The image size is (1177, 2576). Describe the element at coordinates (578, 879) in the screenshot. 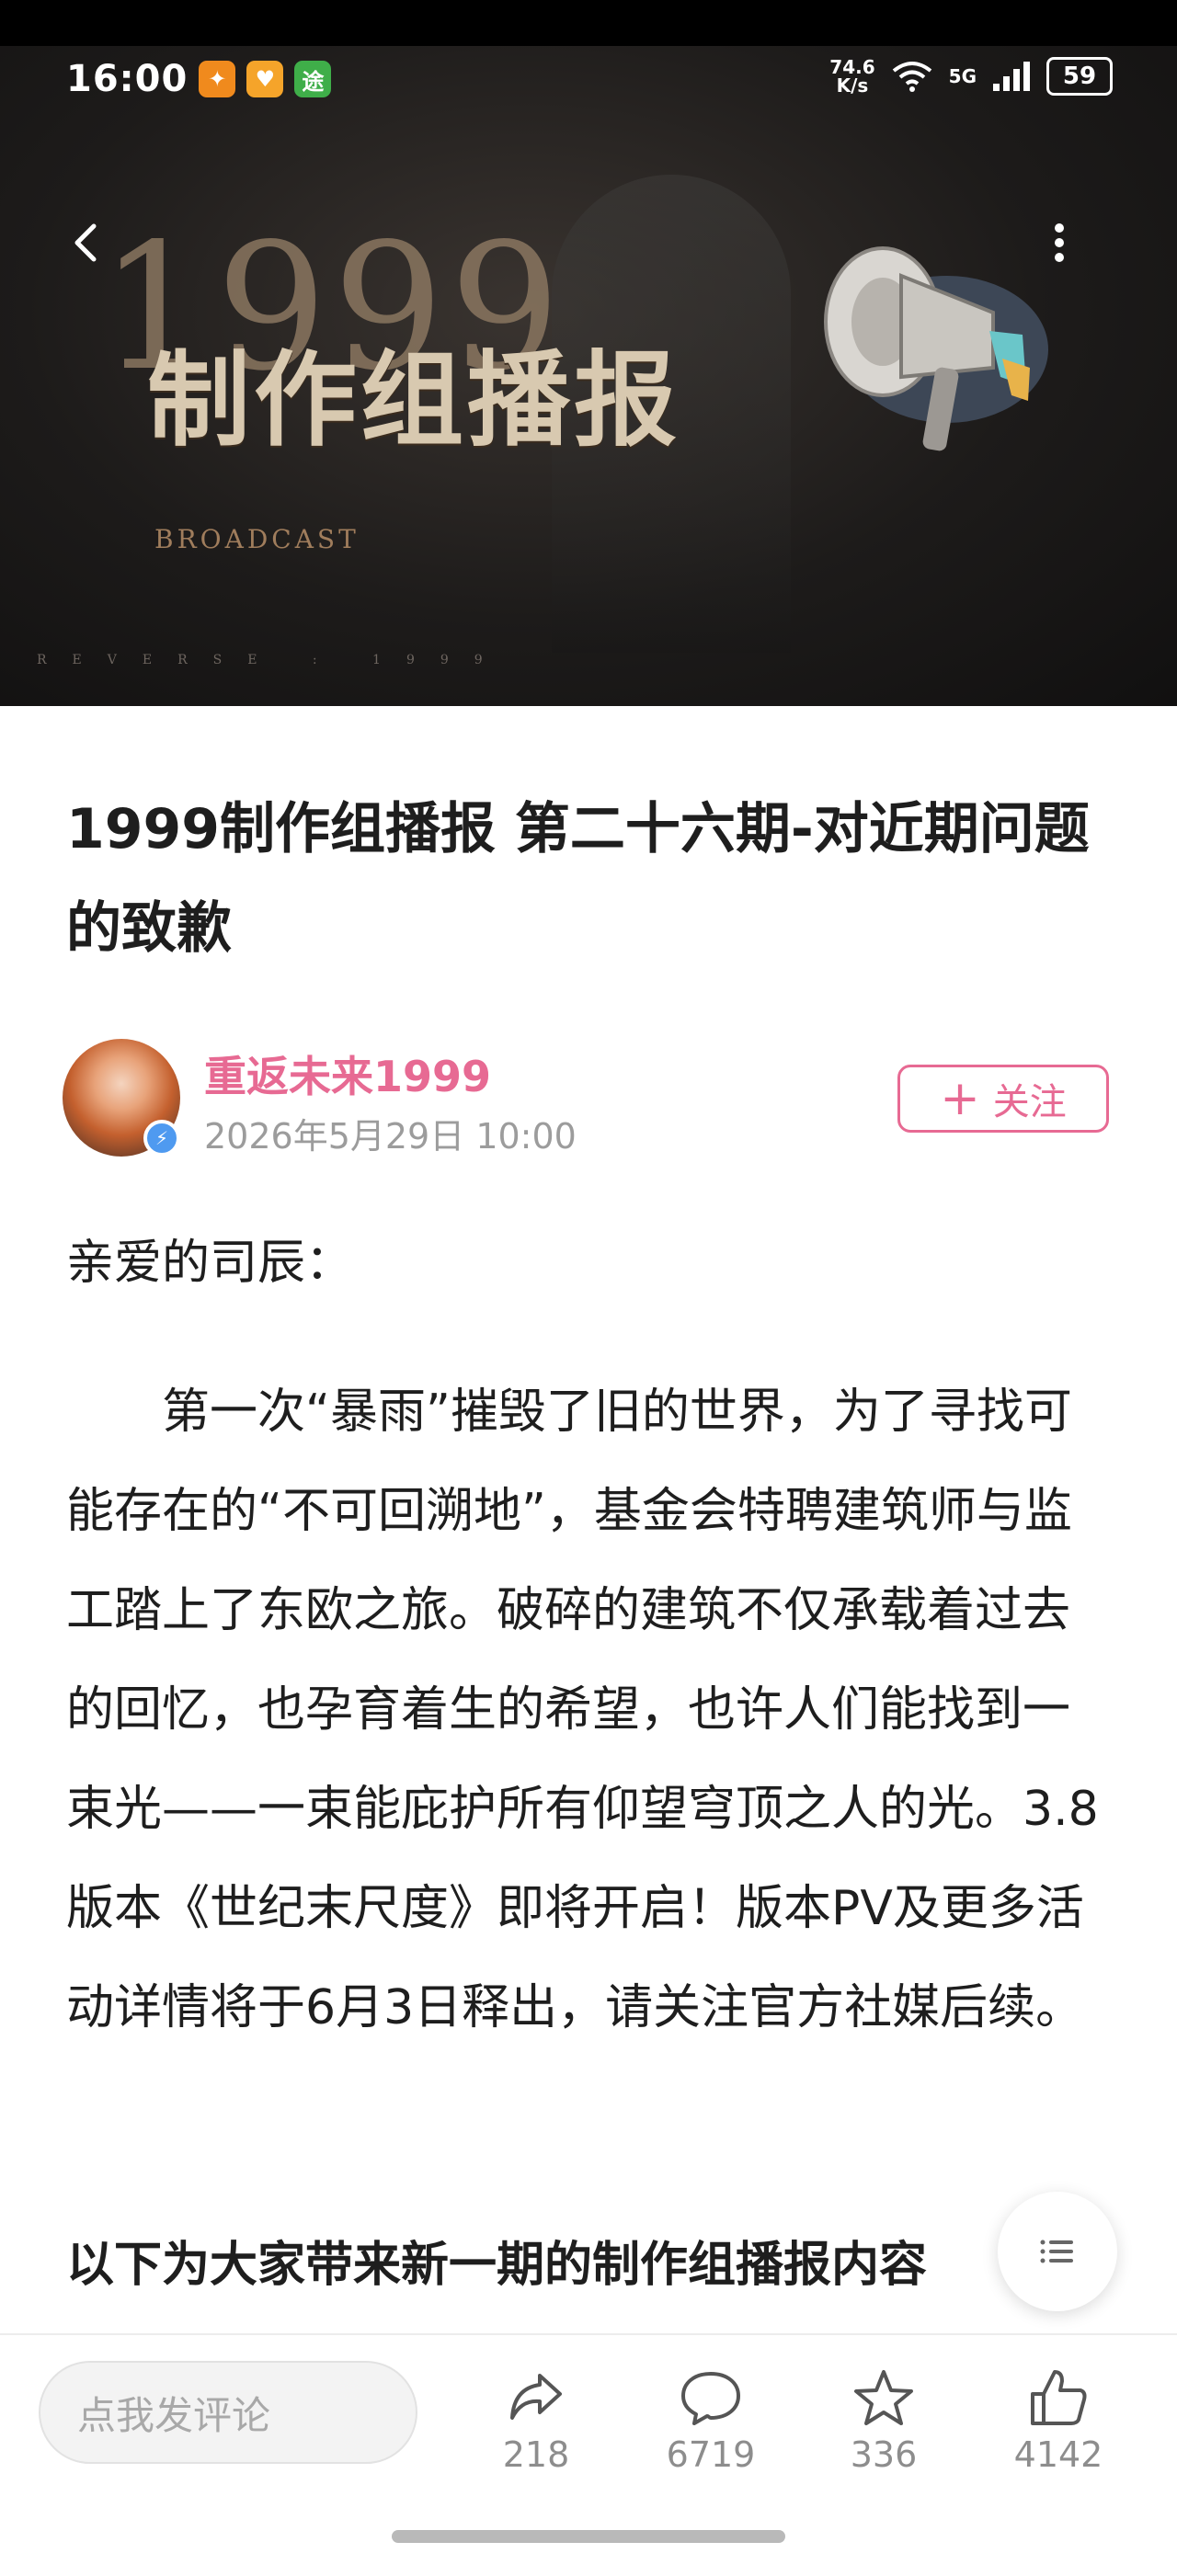

I see `article-title: 1999制作组播报 第二十六期-对近期问题的致歉` at that location.